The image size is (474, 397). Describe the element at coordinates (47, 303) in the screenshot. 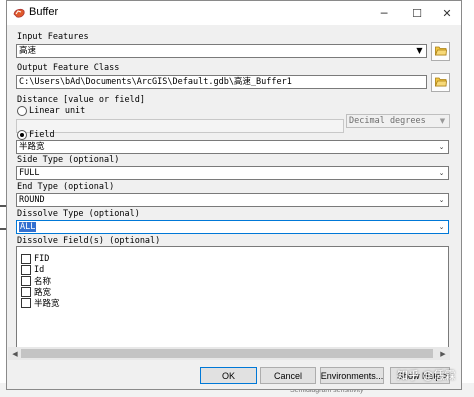

I see `list-item-label: 半路宽` at that location.